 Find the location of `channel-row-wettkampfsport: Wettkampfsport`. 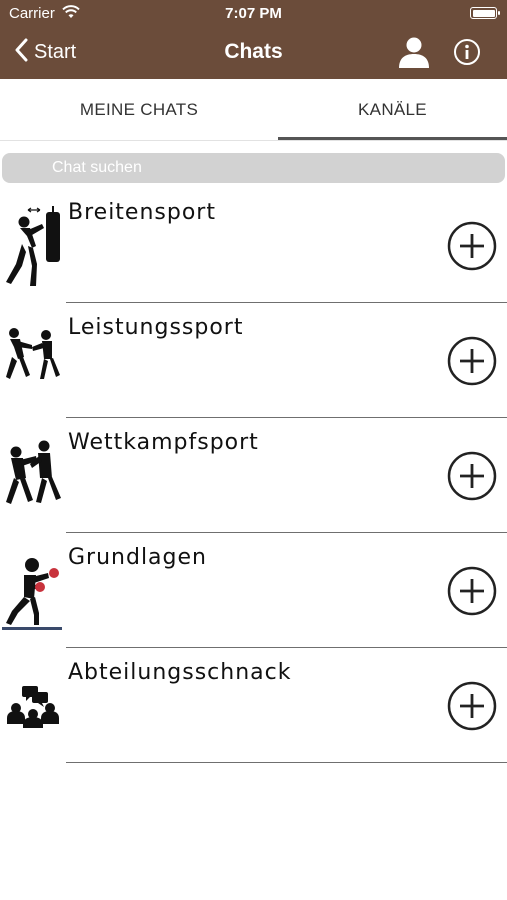

channel-row-wettkampfsport: Wettkampfsport is located at coordinates (253, 475).